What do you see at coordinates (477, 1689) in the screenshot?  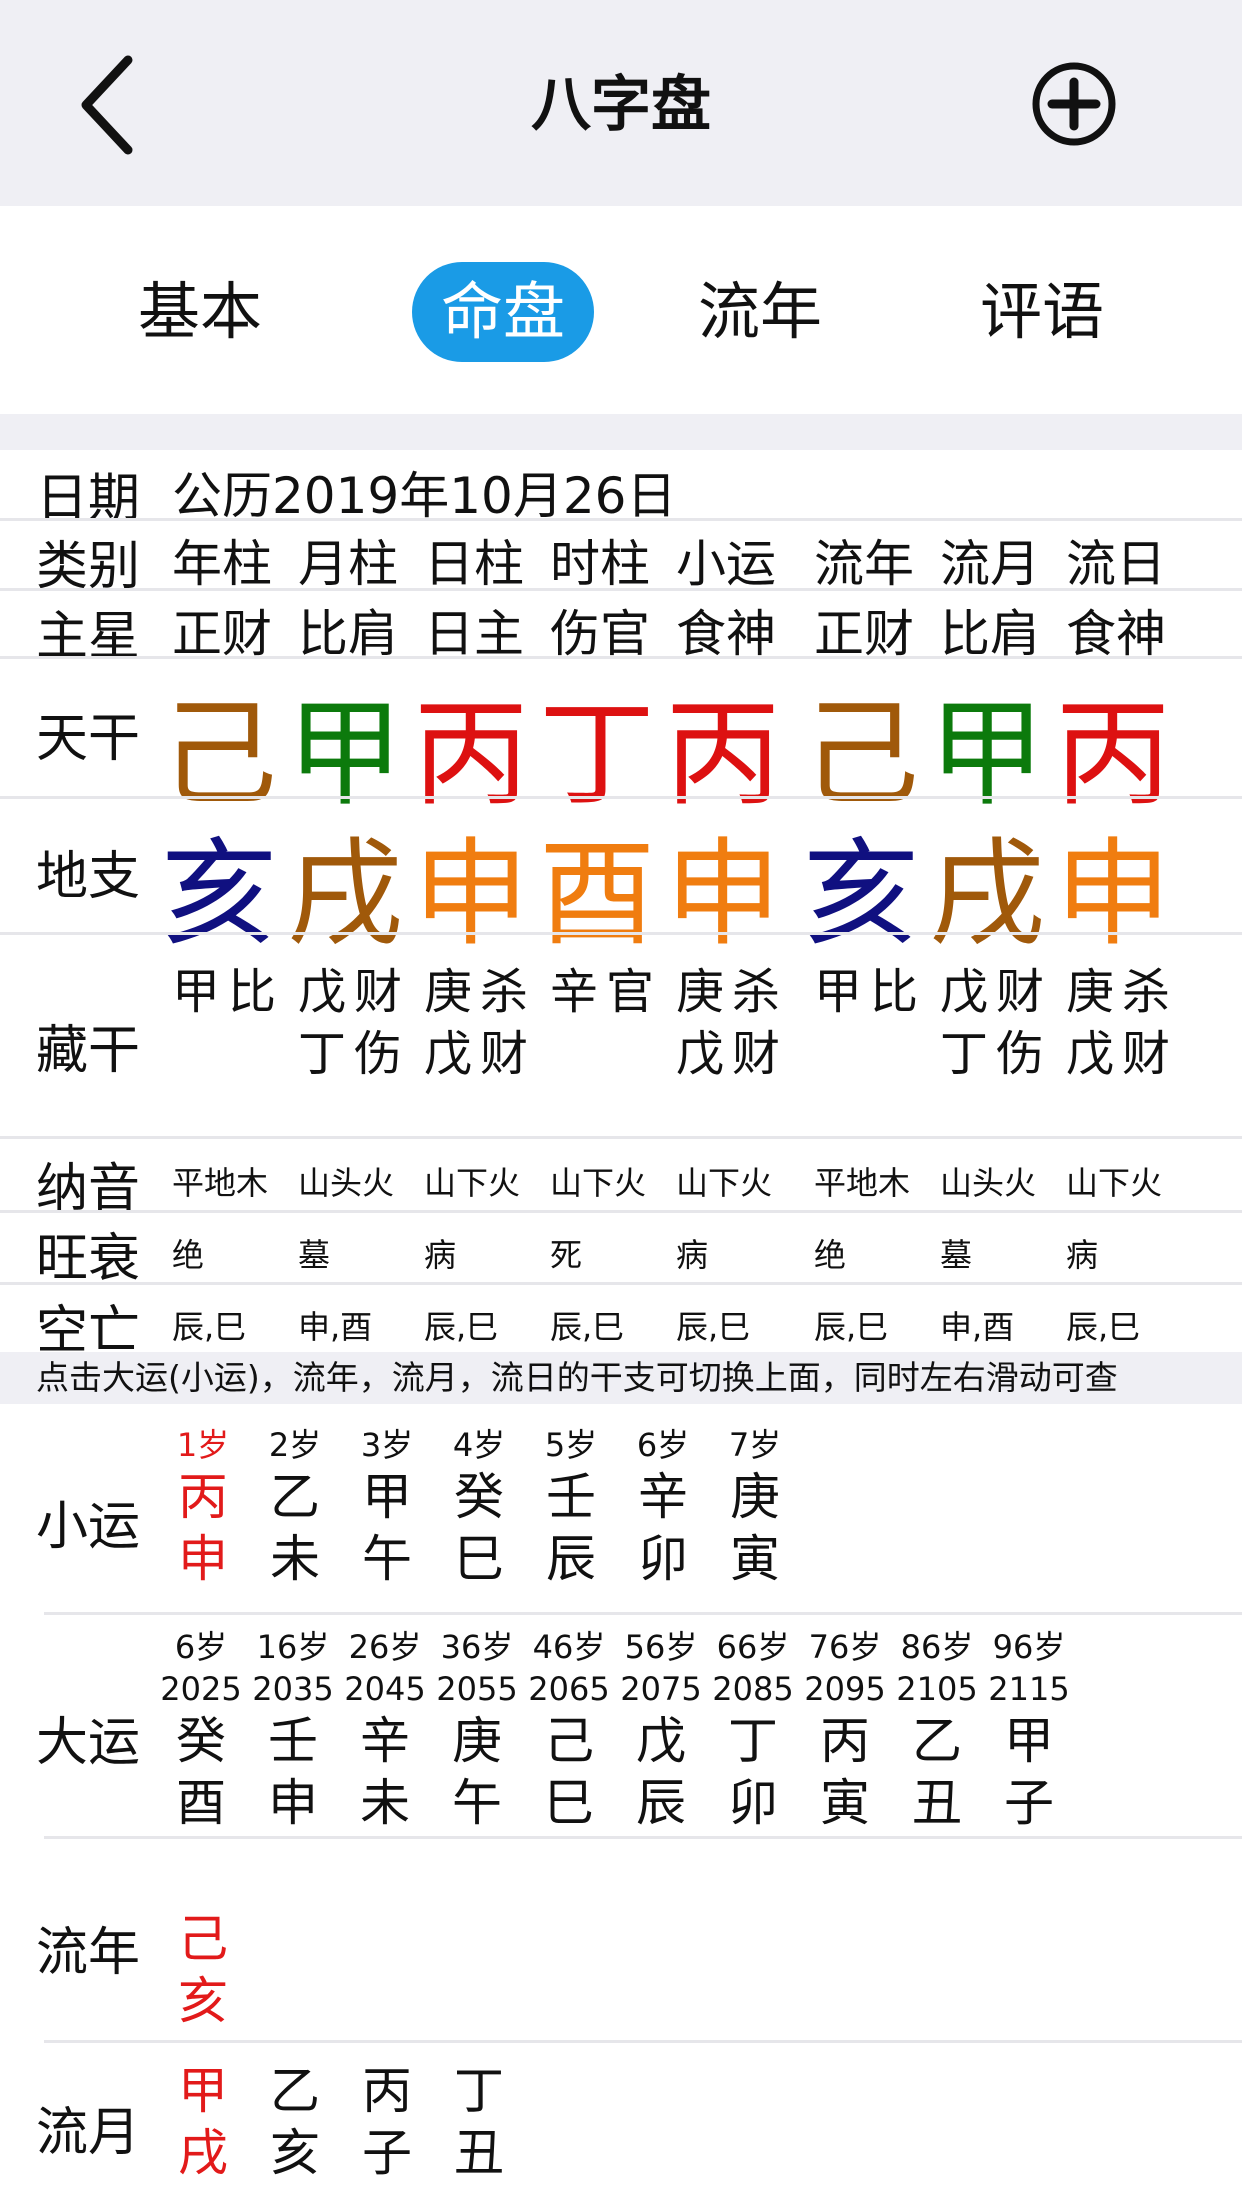 I see `dayun-year: 2055` at bounding box center [477, 1689].